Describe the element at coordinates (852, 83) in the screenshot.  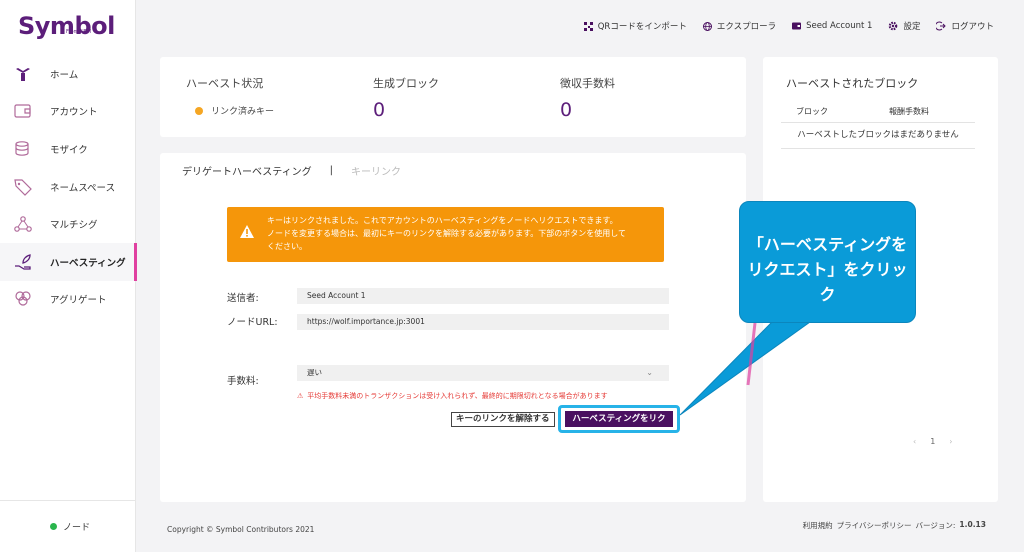
I see `harvested-blocks-title: ハーベストされたブロック` at that location.